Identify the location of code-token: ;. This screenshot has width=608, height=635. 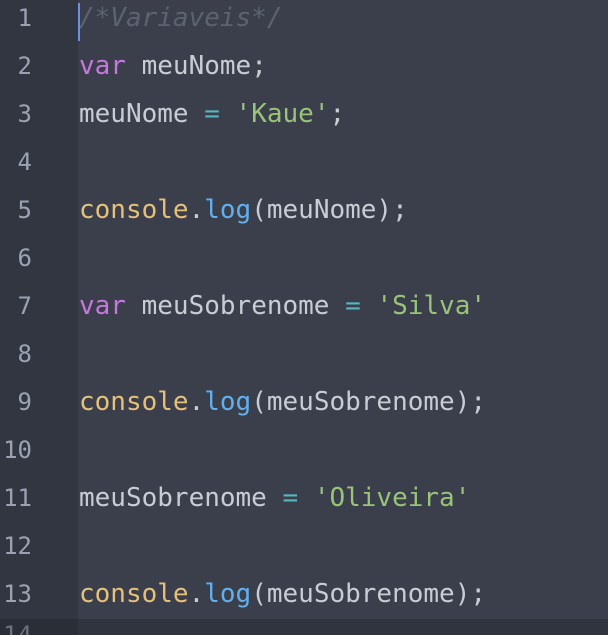
(337, 114).